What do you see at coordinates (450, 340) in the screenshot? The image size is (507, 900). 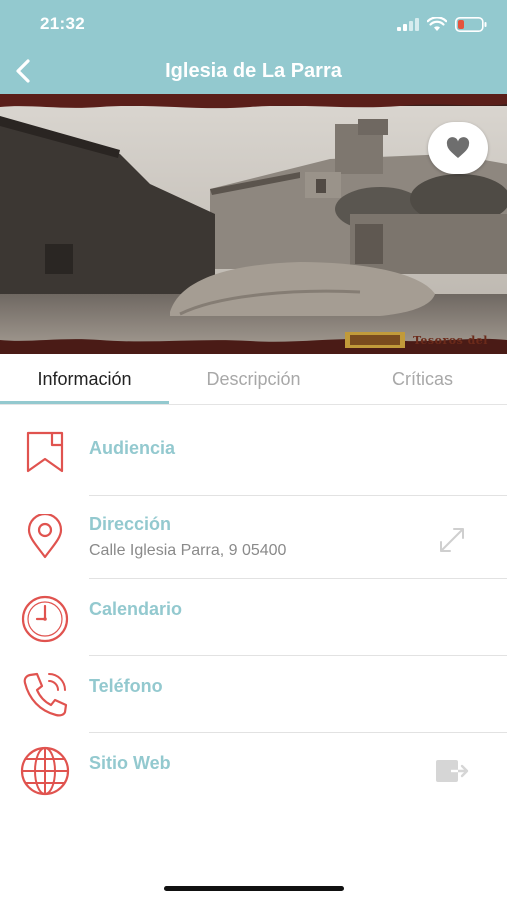 I see `photo-watermark: Tesoros del` at bounding box center [450, 340].